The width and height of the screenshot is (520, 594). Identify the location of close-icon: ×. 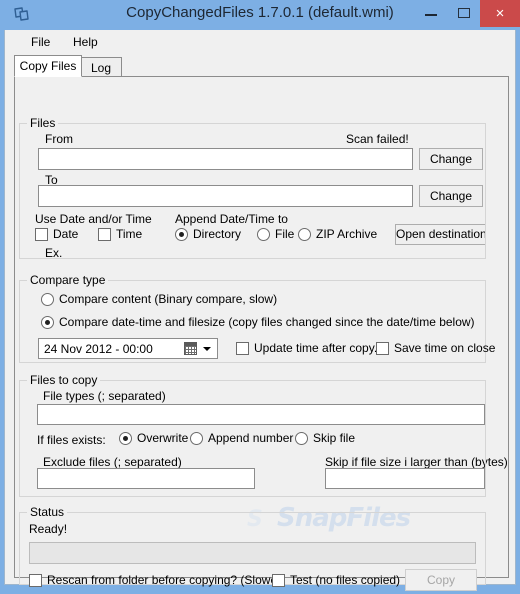
(500, 13).